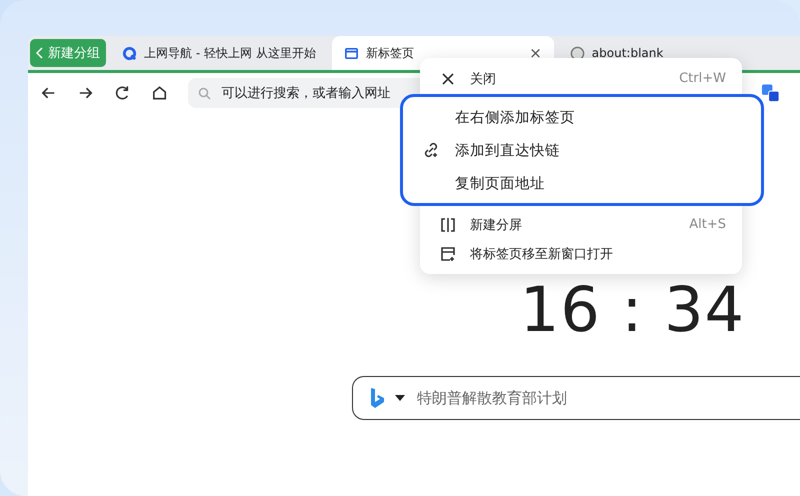  I want to click on b-logo-icon, so click(377, 398).